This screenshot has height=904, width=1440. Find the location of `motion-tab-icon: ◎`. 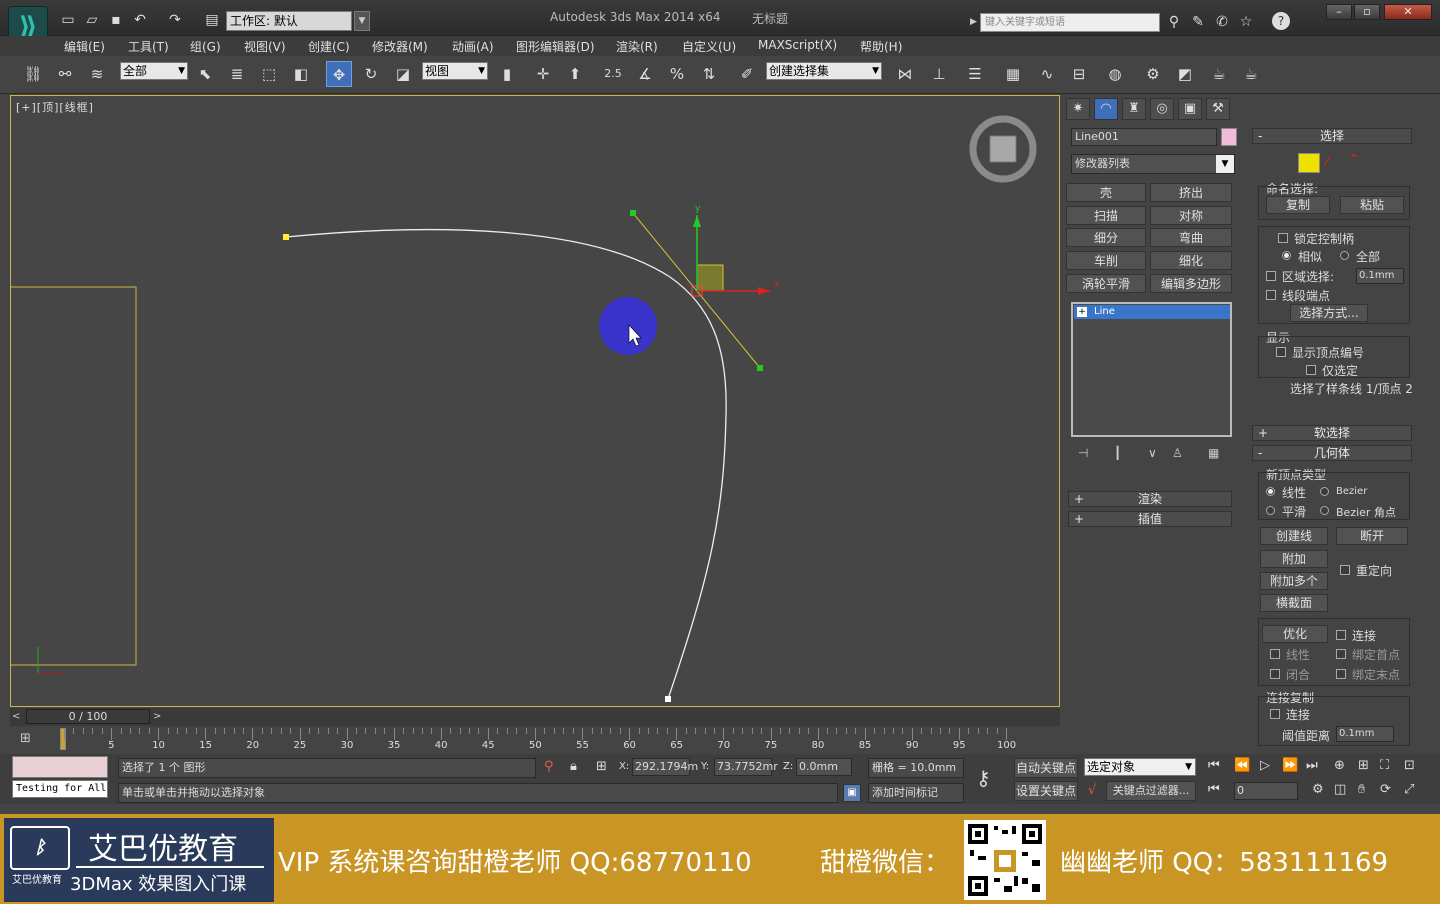

motion-tab-icon: ◎ is located at coordinates (1162, 109).